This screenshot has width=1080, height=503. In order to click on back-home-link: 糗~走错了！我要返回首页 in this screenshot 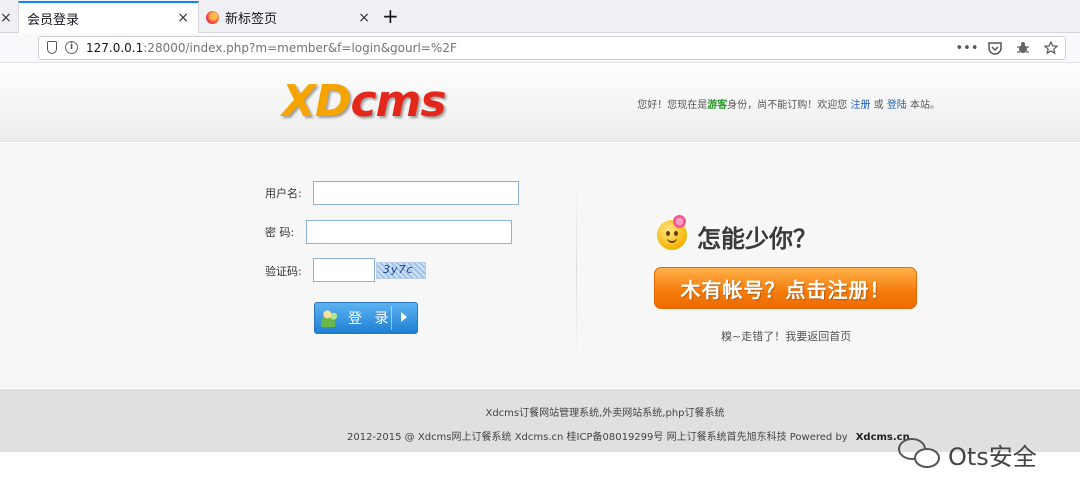, I will do `click(786, 336)`.